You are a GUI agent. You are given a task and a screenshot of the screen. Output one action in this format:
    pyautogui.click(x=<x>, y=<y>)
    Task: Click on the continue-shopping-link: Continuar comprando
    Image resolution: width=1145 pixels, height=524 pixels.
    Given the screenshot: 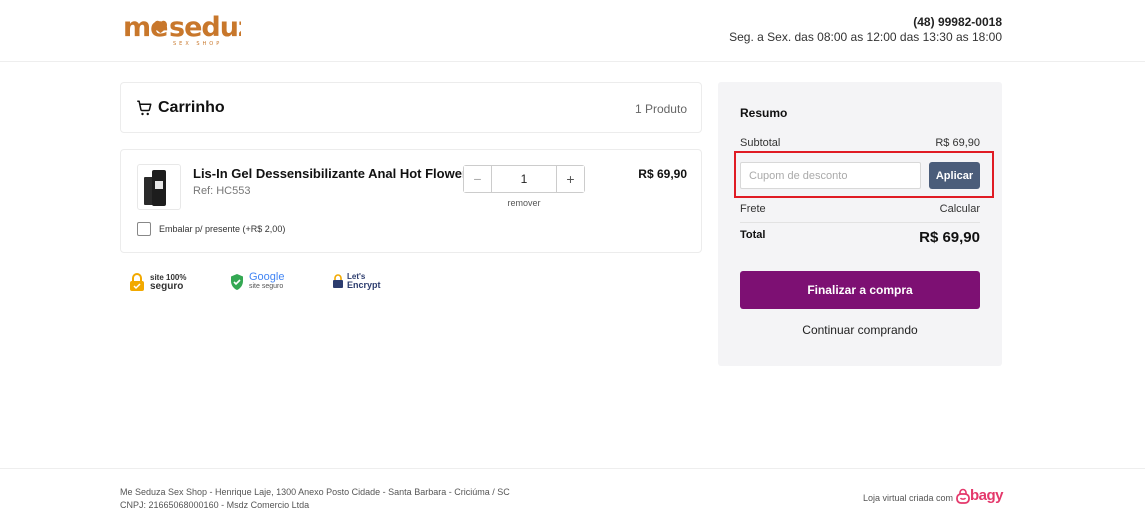 What is the action you would take?
    pyautogui.click(x=860, y=330)
    